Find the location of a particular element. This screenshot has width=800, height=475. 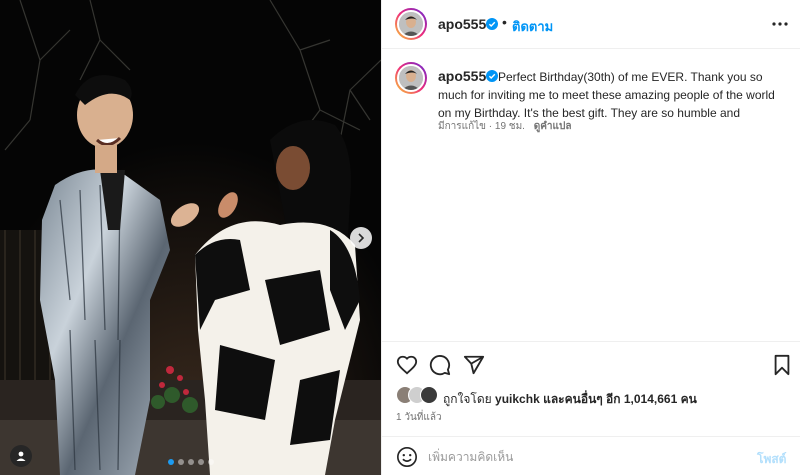

see-translation-link: ดูคำแปล is located at coordinates (553, 126).